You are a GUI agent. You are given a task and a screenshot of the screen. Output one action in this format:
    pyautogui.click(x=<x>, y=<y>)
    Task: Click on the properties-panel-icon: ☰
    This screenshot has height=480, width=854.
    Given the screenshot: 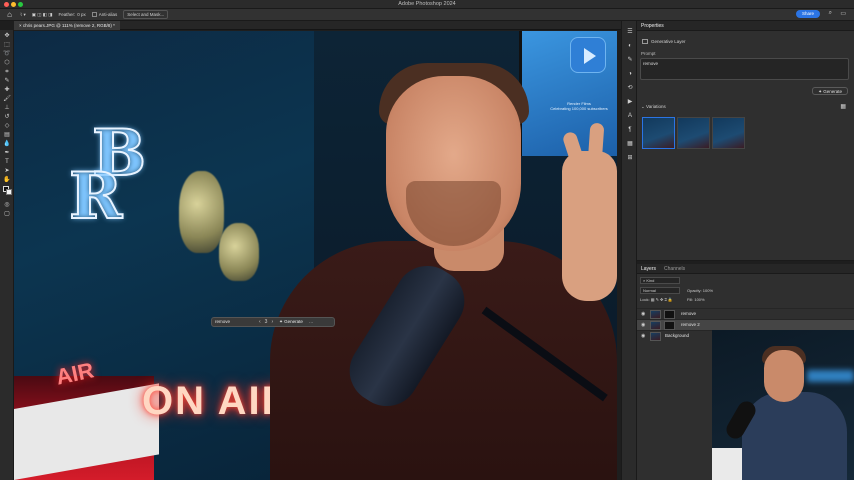 What is the action you would take?
    pyautogui.click(x=630, y=32)
    